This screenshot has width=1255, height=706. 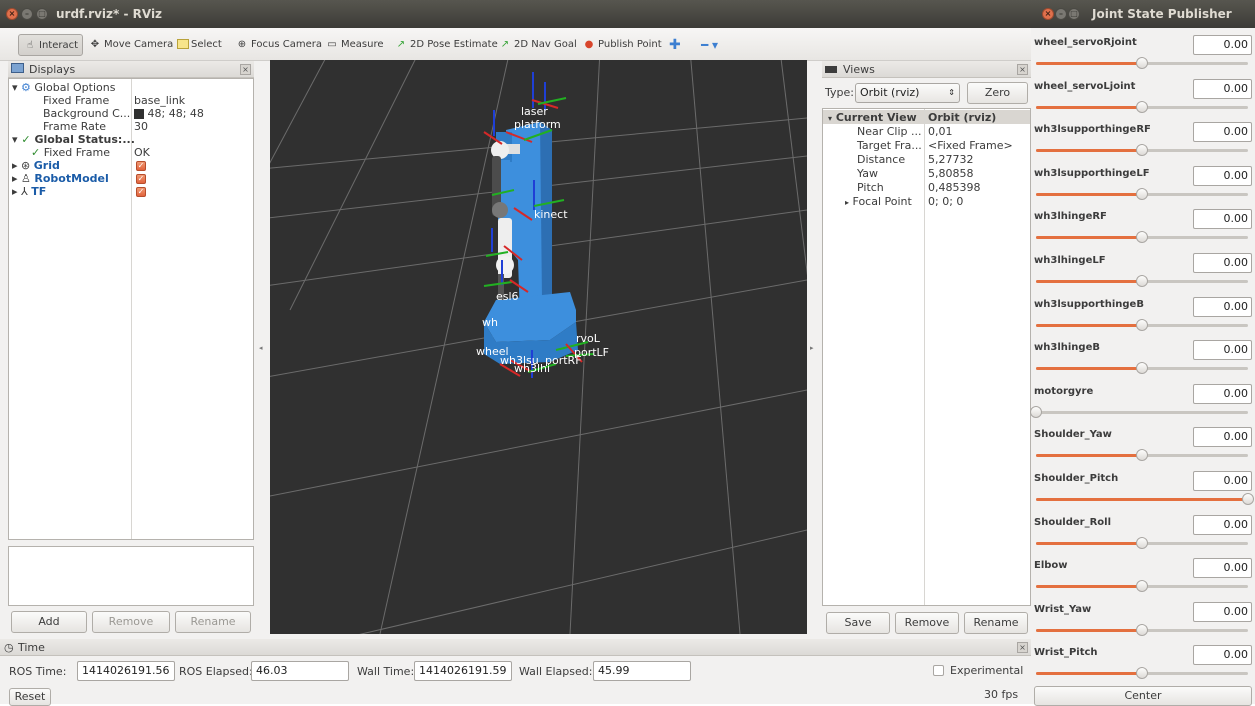 I want to click on nav-goal-tool-button: ↗ 2D Nav Goal, so click(x=536, y=45).